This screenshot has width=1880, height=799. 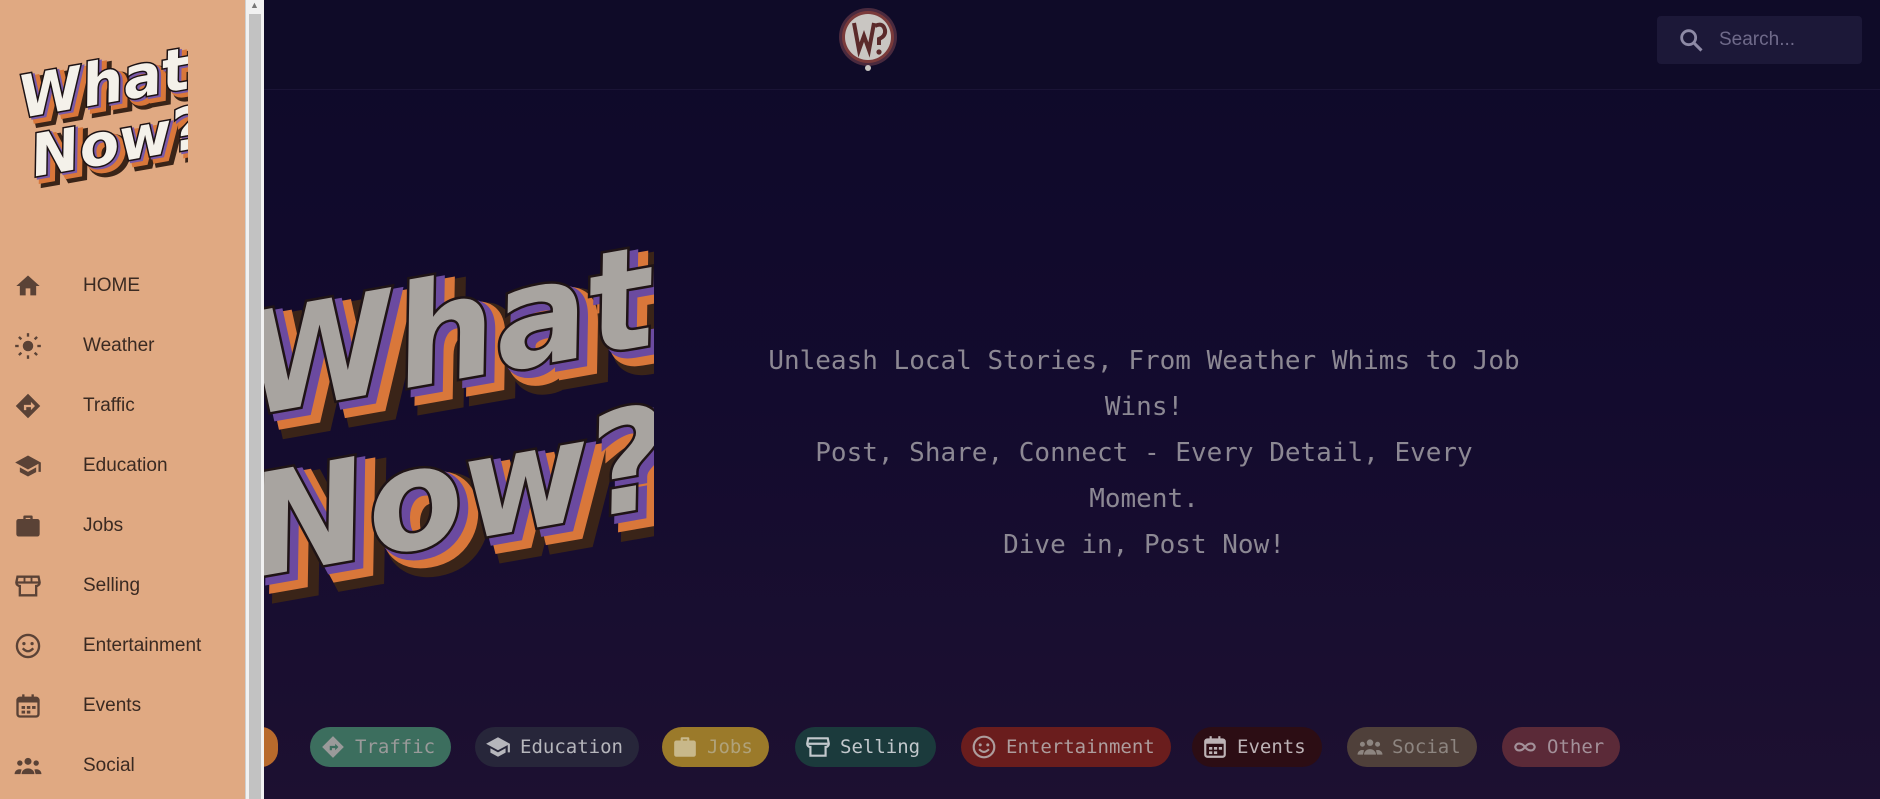 I want to click on app-logo-icon, so click(x=868, y=39).